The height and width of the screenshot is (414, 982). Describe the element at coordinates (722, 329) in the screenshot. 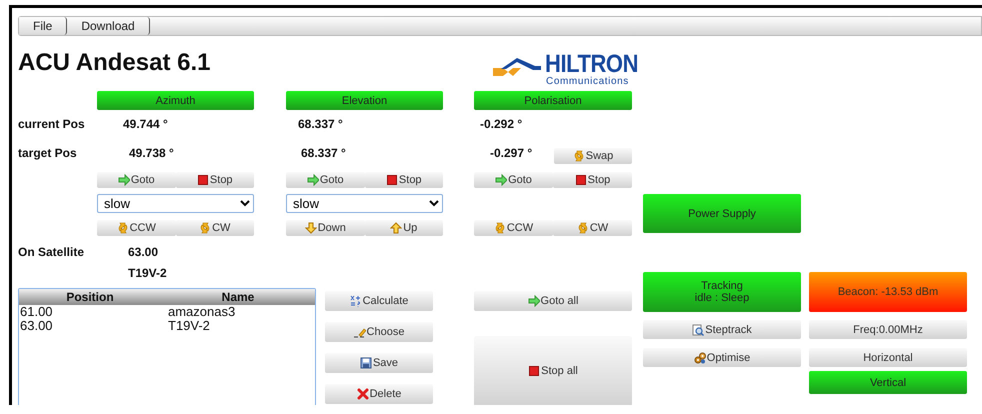

I see `steptrack-button: Steptrack` at that location.